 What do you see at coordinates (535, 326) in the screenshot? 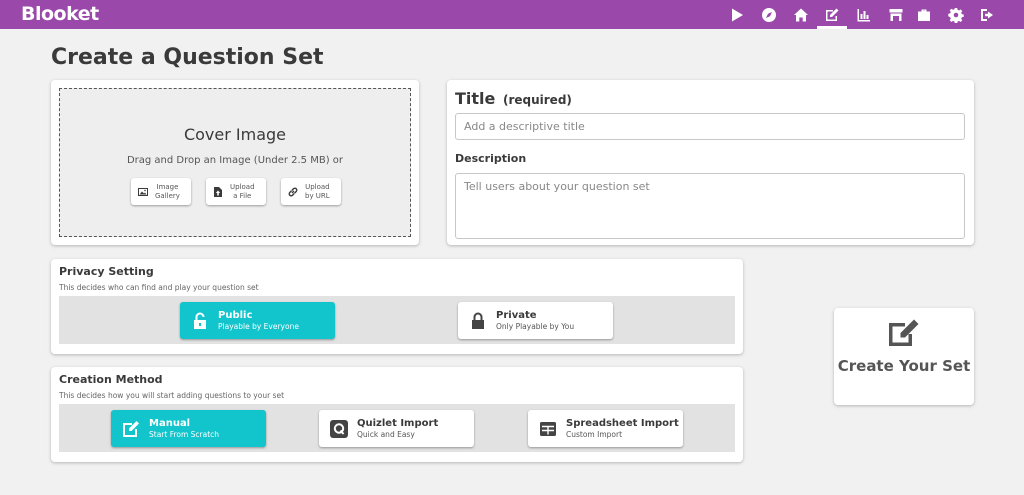
I see `private-option-sublabel: Only Playable by You` at bounding box center [535, 326].